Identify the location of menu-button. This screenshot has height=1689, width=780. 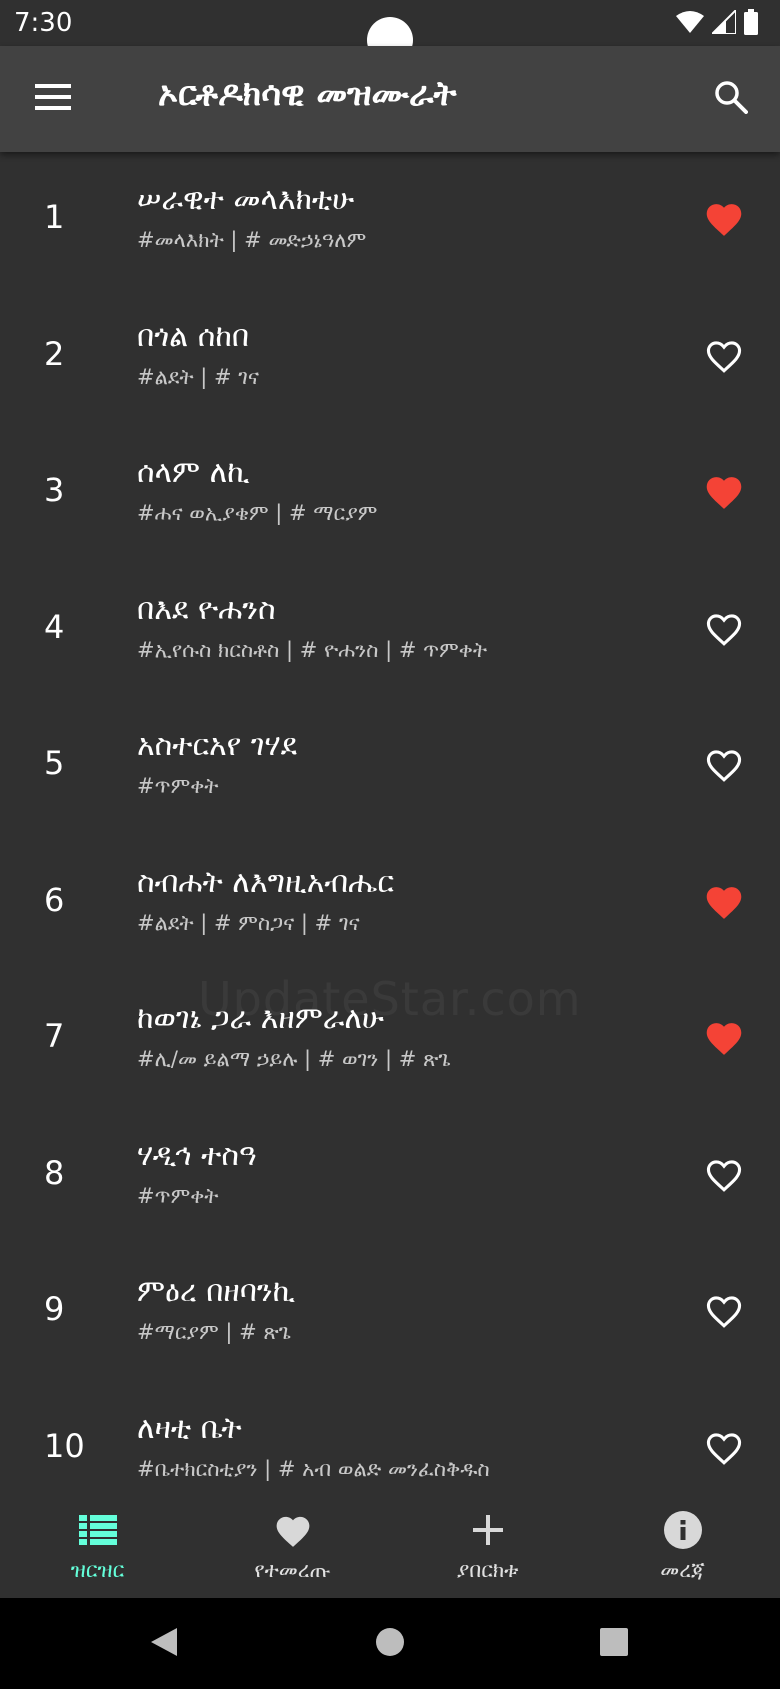
(53, 99).